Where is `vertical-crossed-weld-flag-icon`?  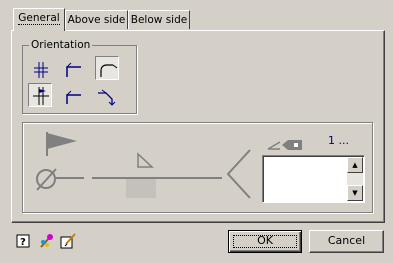
vertical-crossed-weld-flag-icon is located at coordinates (41, 96).